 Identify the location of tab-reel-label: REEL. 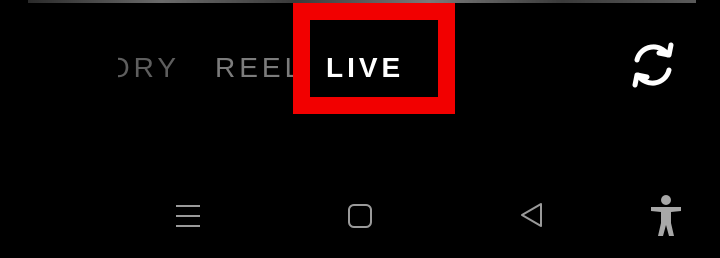
(260, 67).